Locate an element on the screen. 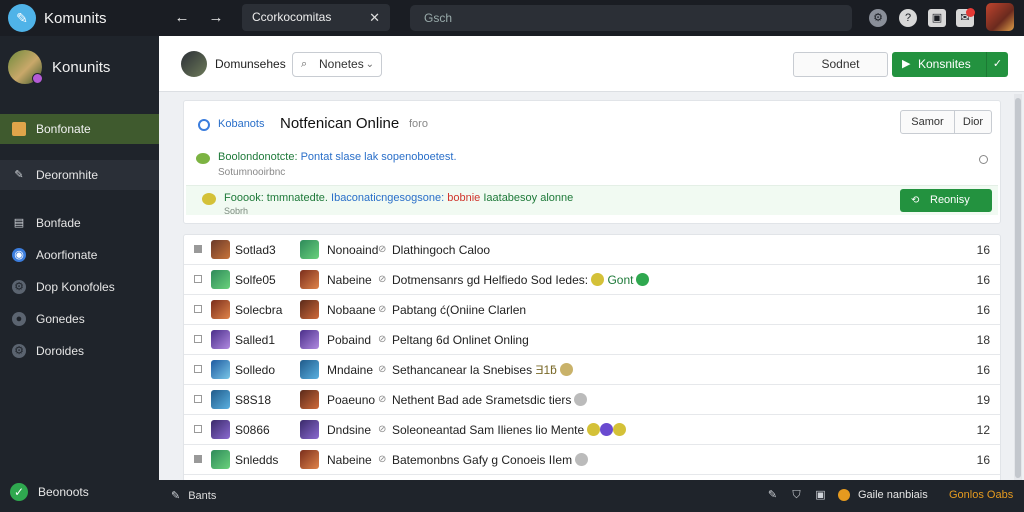 This screenshot has height=512, width=1024. group-name: Salled1 is located at coordinates (255, 340).